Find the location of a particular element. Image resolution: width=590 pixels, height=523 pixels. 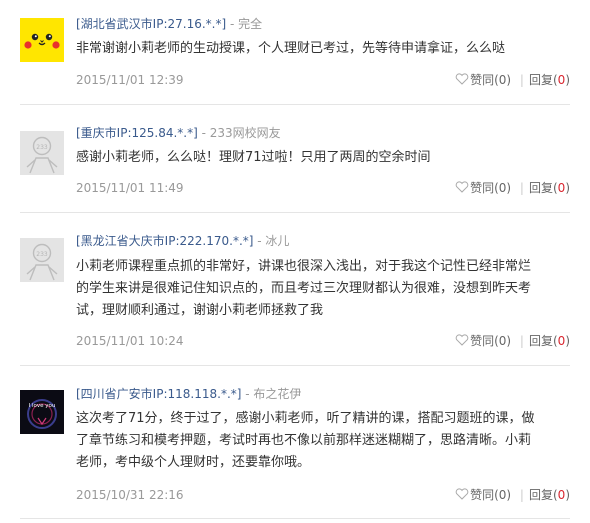

comment-meta: [湖北省武汉市IP:27.16.*.*] - 完全 is located at coordinates (169, 24).